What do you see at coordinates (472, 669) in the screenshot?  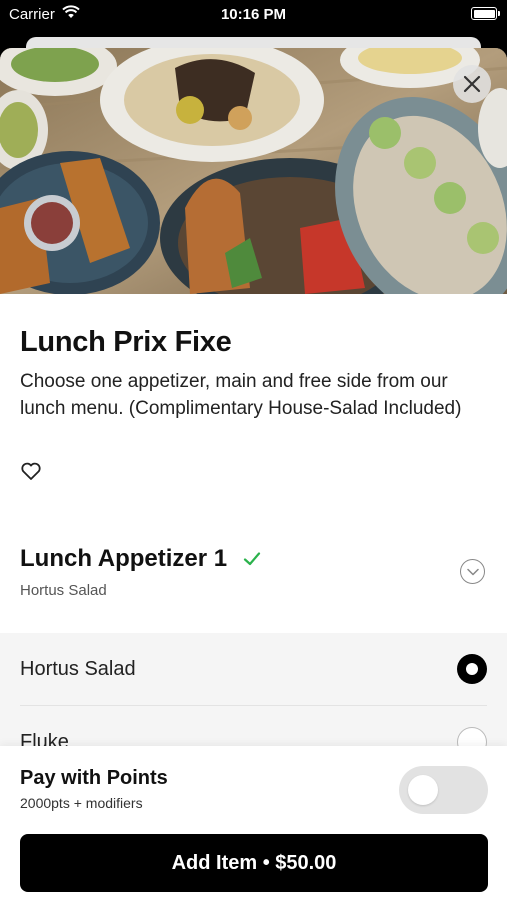 I see `option-radio-selected` at bounding box center [472, 669].